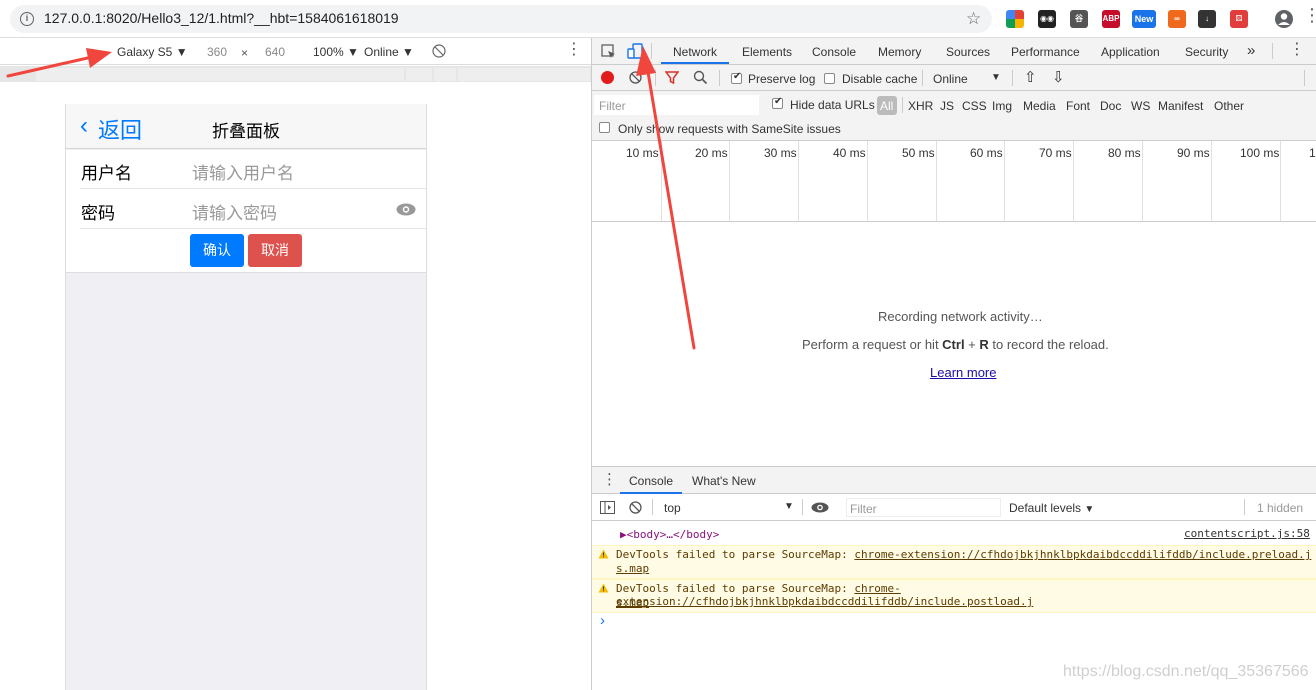 The height and width of the screenshot is (690, 1316). I want to click on type-filter-css: CSS, so click(974, 106).